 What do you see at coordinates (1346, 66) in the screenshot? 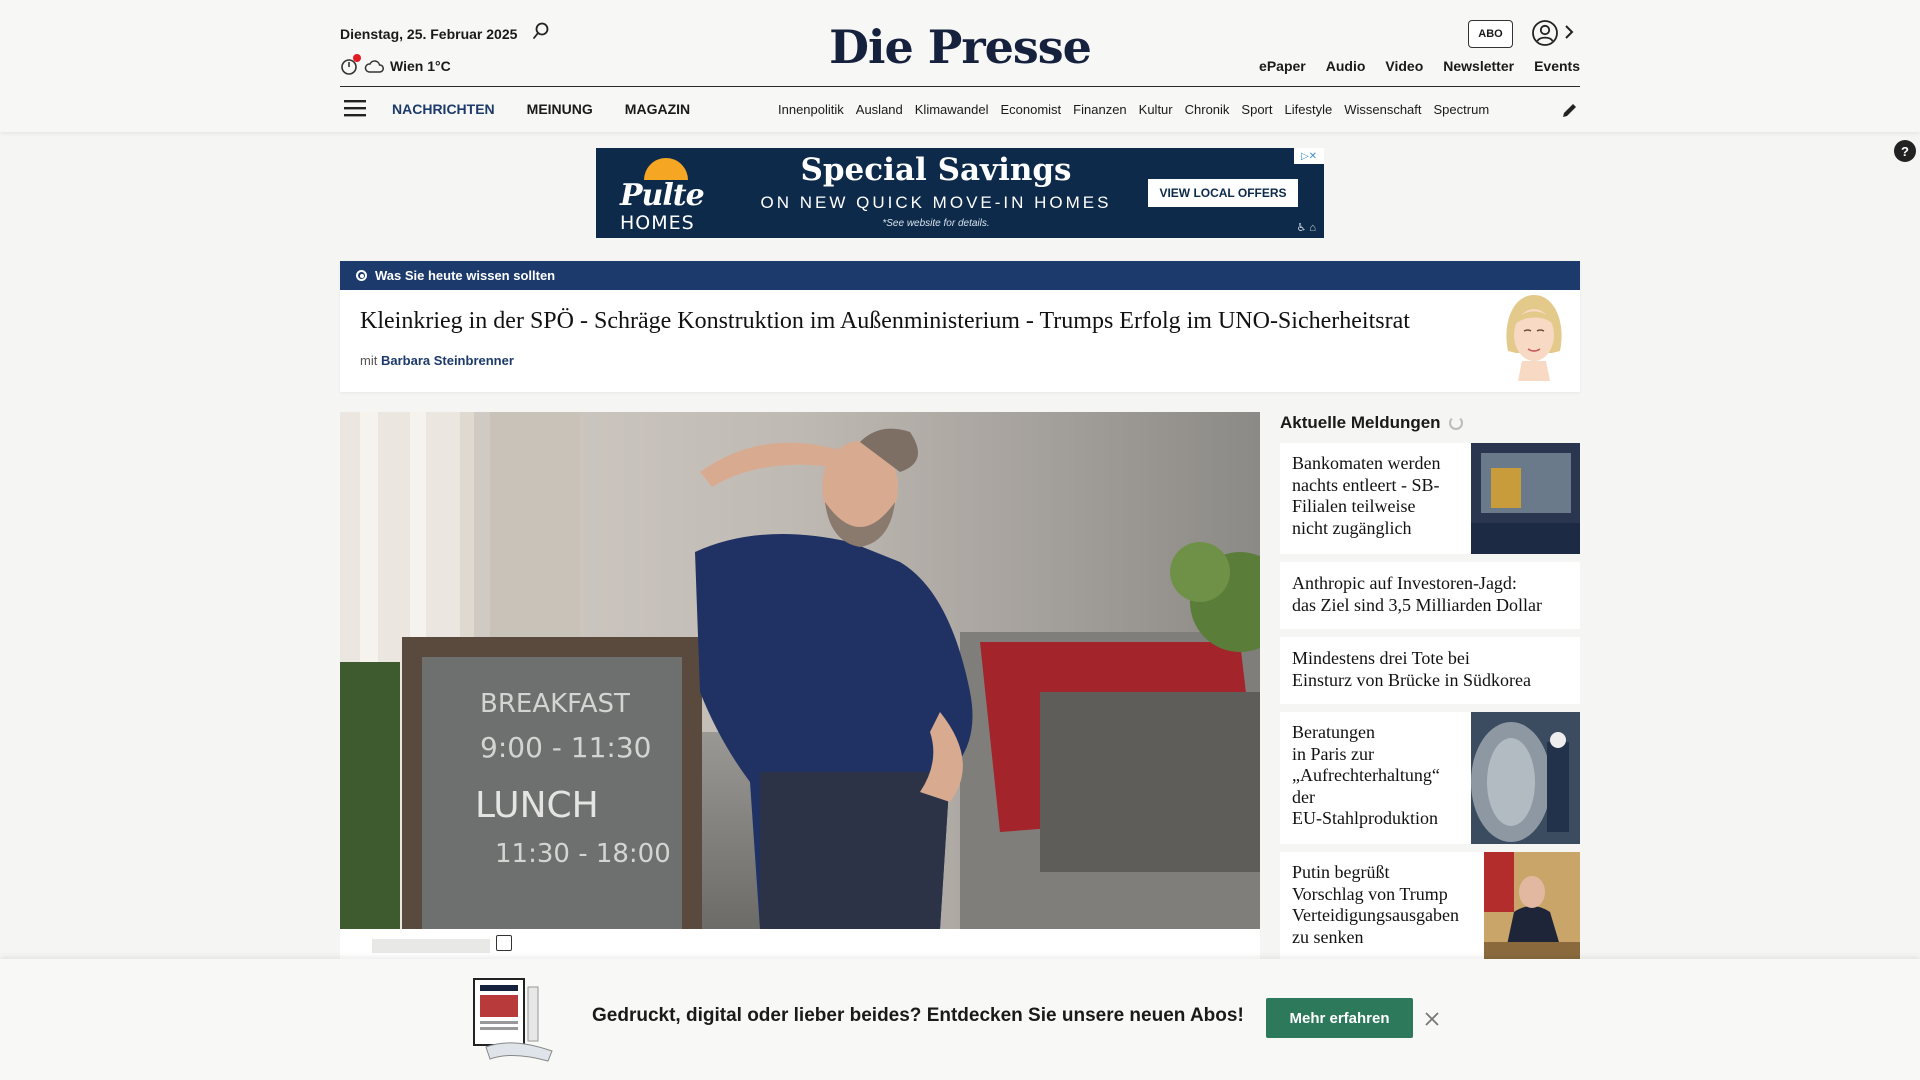
I see `link-audio: Audio` at bounding box center [1346, 66].